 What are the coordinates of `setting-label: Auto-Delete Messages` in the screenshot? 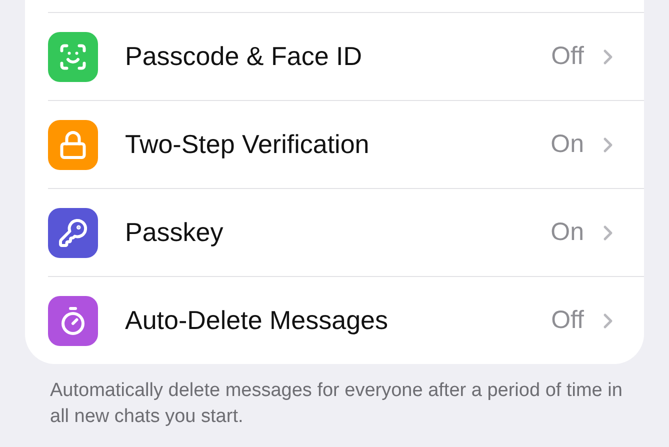 It's located at (257, 320).